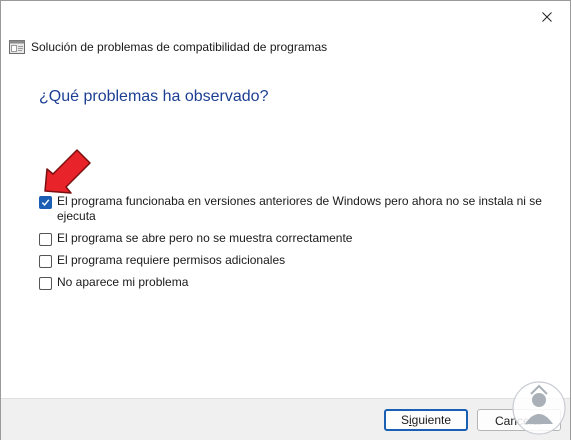 Image resolution: width=571 pixels, height=440 pixels. What do you see at coordinates (285, 419) in the screenshot?
I see `button-bar: Siguiente Cancelar` at bounding box center [285, 419].